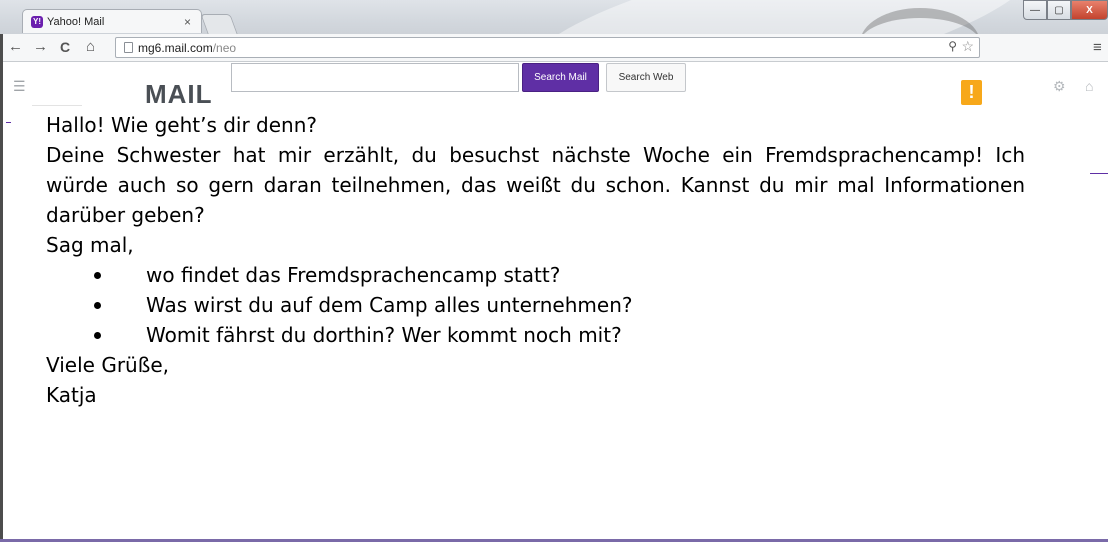 The width and height of the screenshot is (1108, 542). Describe the element at coordinates (15, 47) in the screenshot. I see `back-arrow-icon: ←` at that location.